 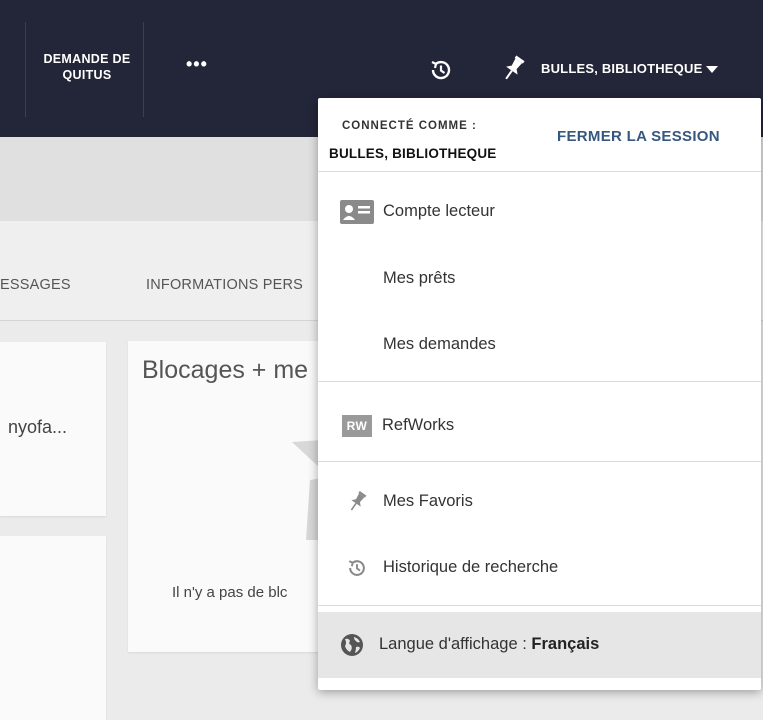 What do you see at coordinates (35, 285) in the screenshot?
I see `tab-messages: ESSAGES` at bounding box center [35, 285].